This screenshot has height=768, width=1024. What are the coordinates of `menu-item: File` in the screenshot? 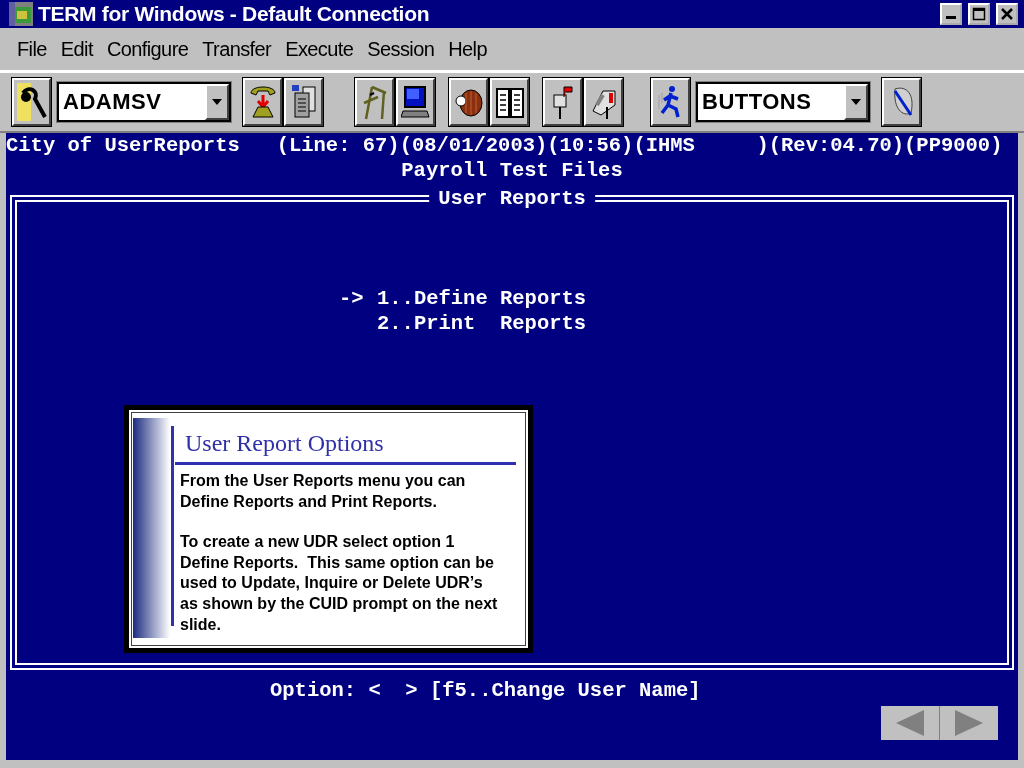 It's located at (32, 49).